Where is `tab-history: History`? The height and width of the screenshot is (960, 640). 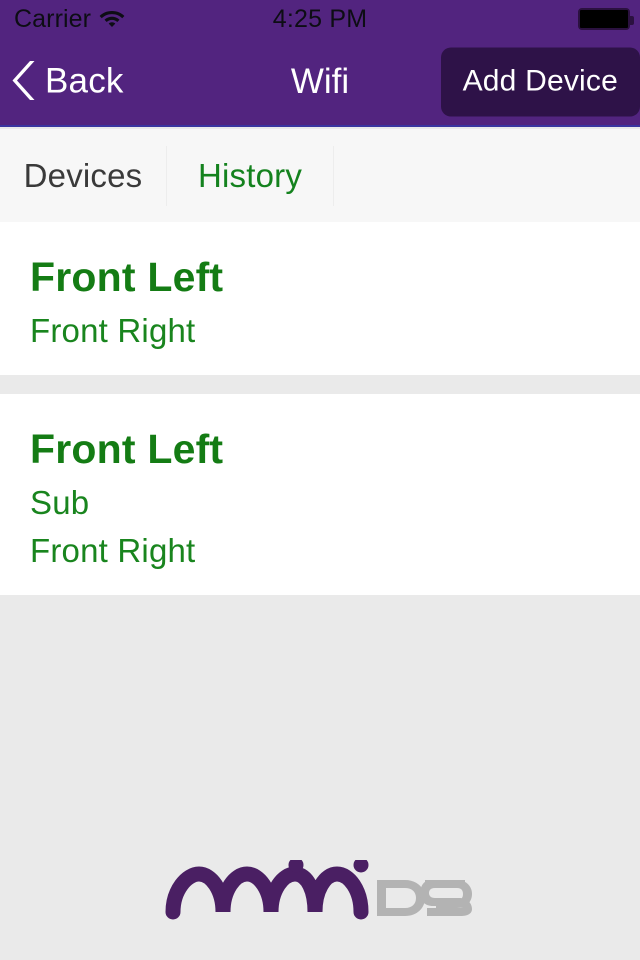 tab-history: History is located at coordinates (250, 175).